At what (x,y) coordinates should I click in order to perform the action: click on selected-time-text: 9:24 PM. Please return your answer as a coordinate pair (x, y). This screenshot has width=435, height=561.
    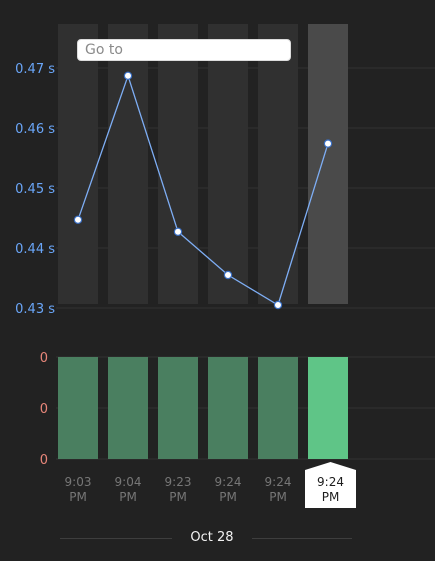
    Looking at the image, I should click on (330, 489).